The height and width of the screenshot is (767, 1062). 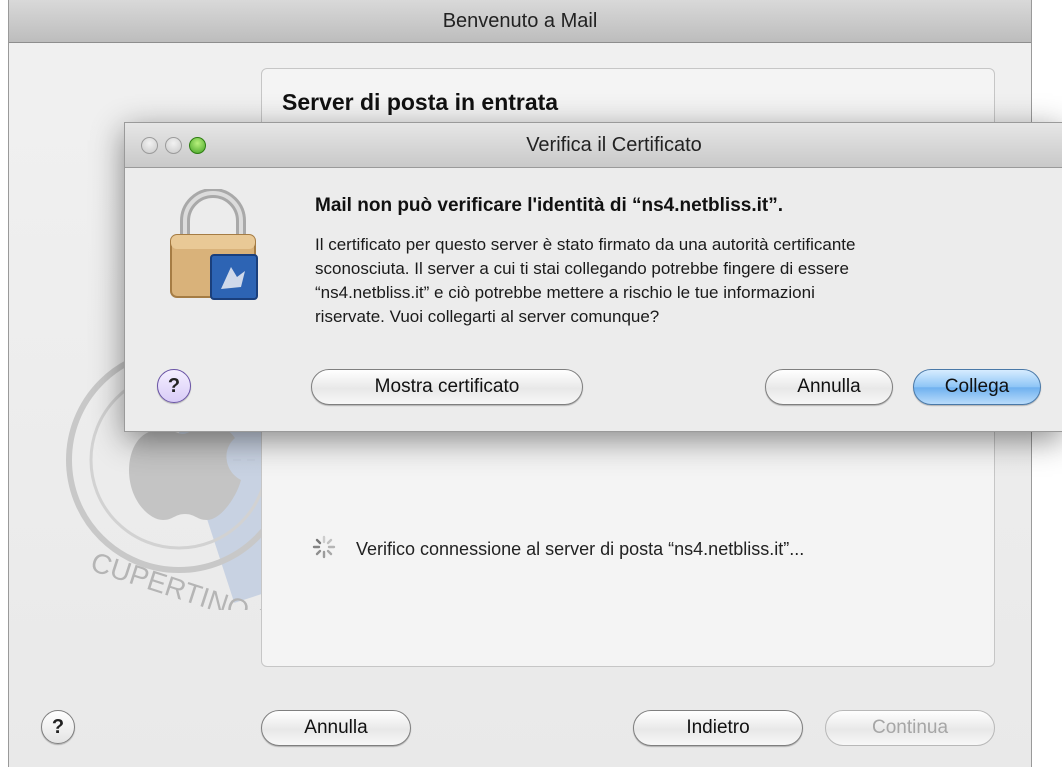 I want to click on back-button: Indietro, so click(x=718, y=728).